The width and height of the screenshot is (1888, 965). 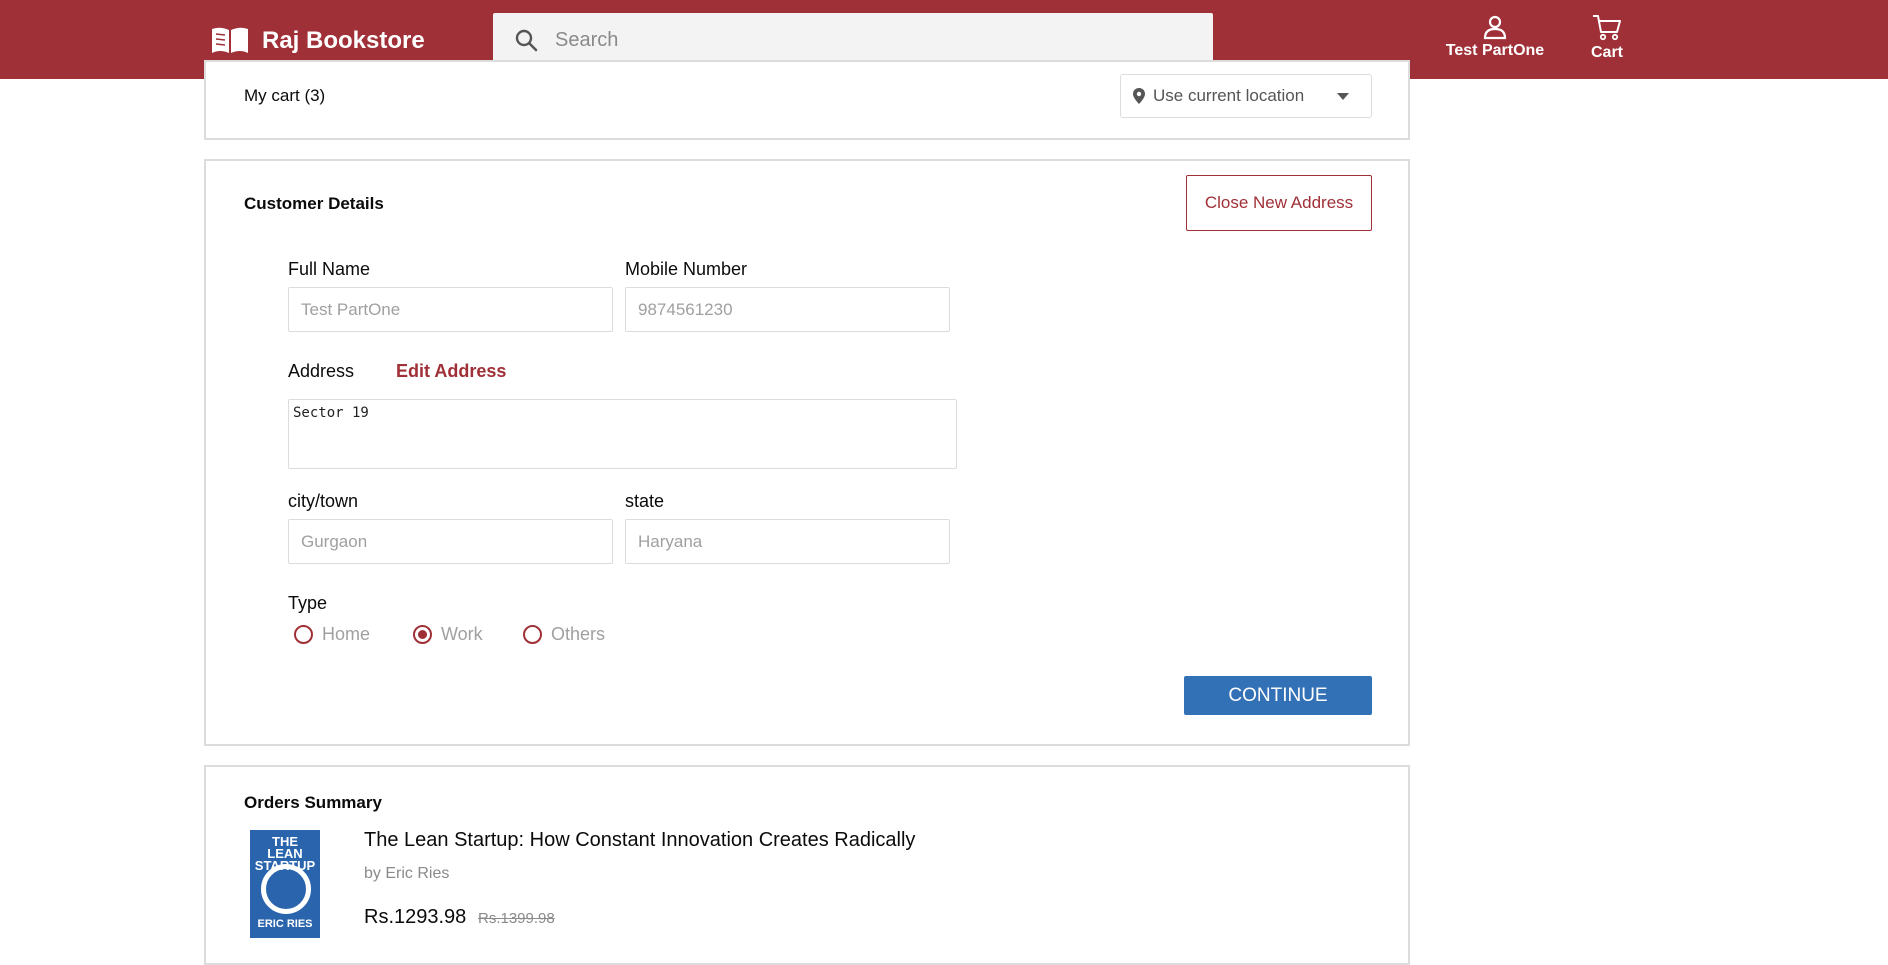 I want to click on radio-work: Work, so click(x=448, y=634).